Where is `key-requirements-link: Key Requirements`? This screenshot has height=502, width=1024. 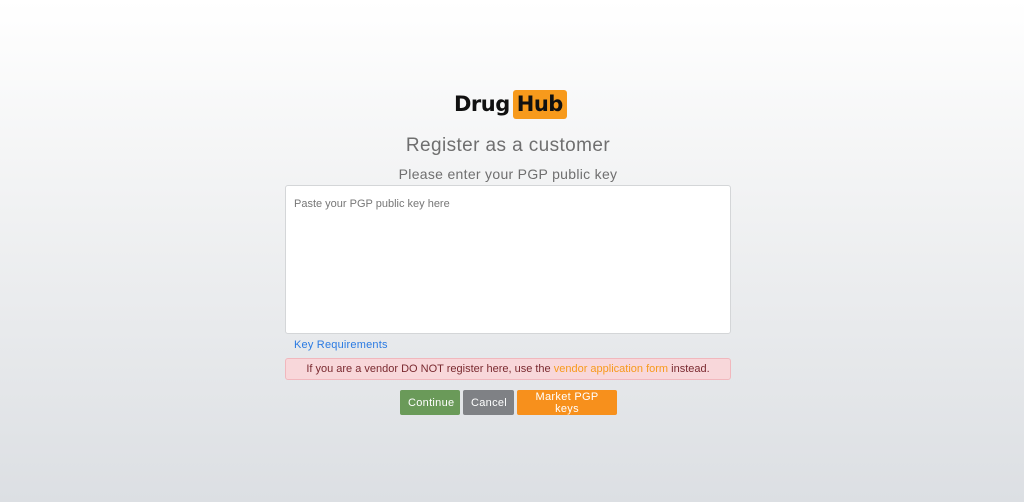
key-requirements-link: Key Requirements is located at coordinates (341, 345).